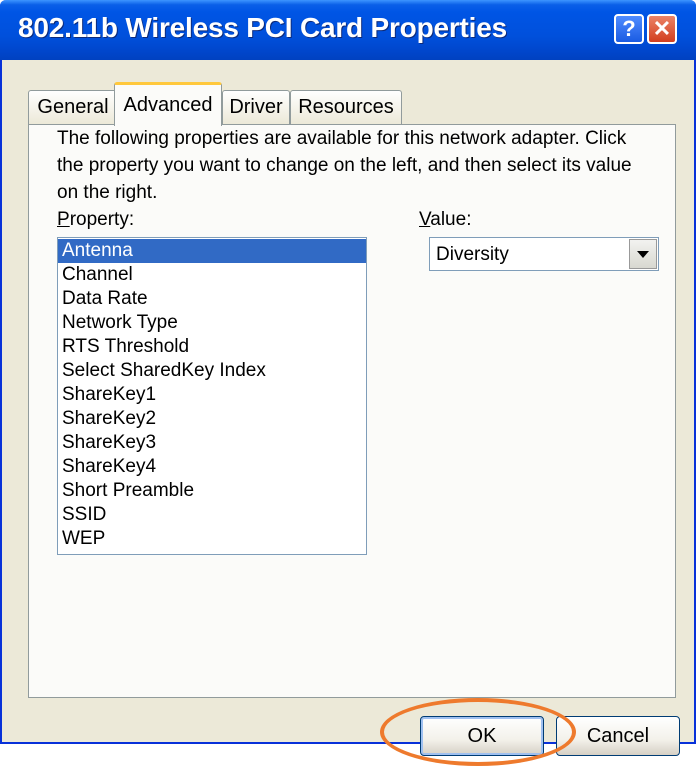 This screenshot has width=696, height=769. I want to click on help-icon: ?, so click(629, 28).